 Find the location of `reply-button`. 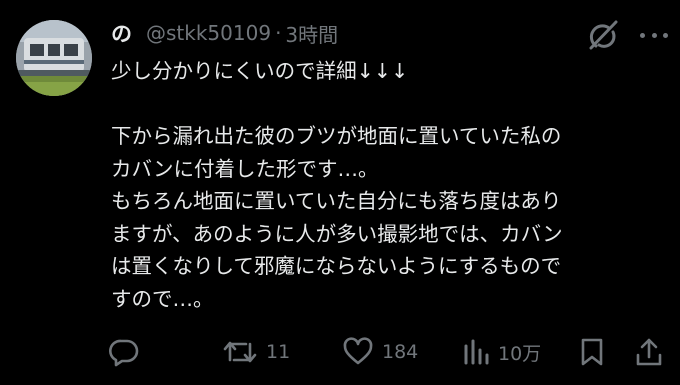

reply-button is located at coordinates (124, 352).